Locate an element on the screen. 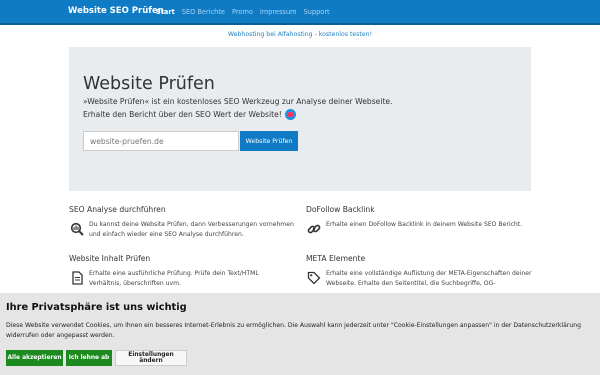 Image resolution: width=600 pixels, height=375 pixels. nav-link-promo: Promo is located at coordinates (242, 12).